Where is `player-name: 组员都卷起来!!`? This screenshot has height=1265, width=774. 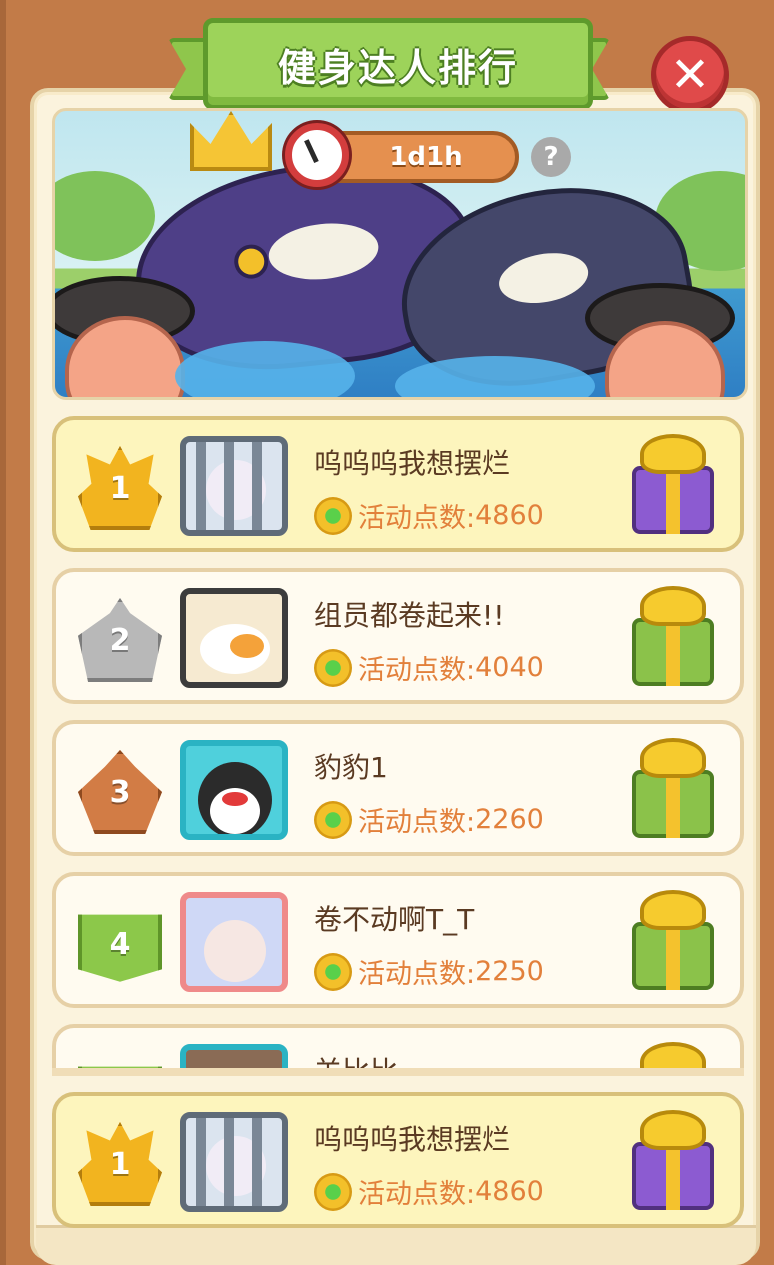
player-name: 组员都卷起来!! is located at coordinates (409, 615).